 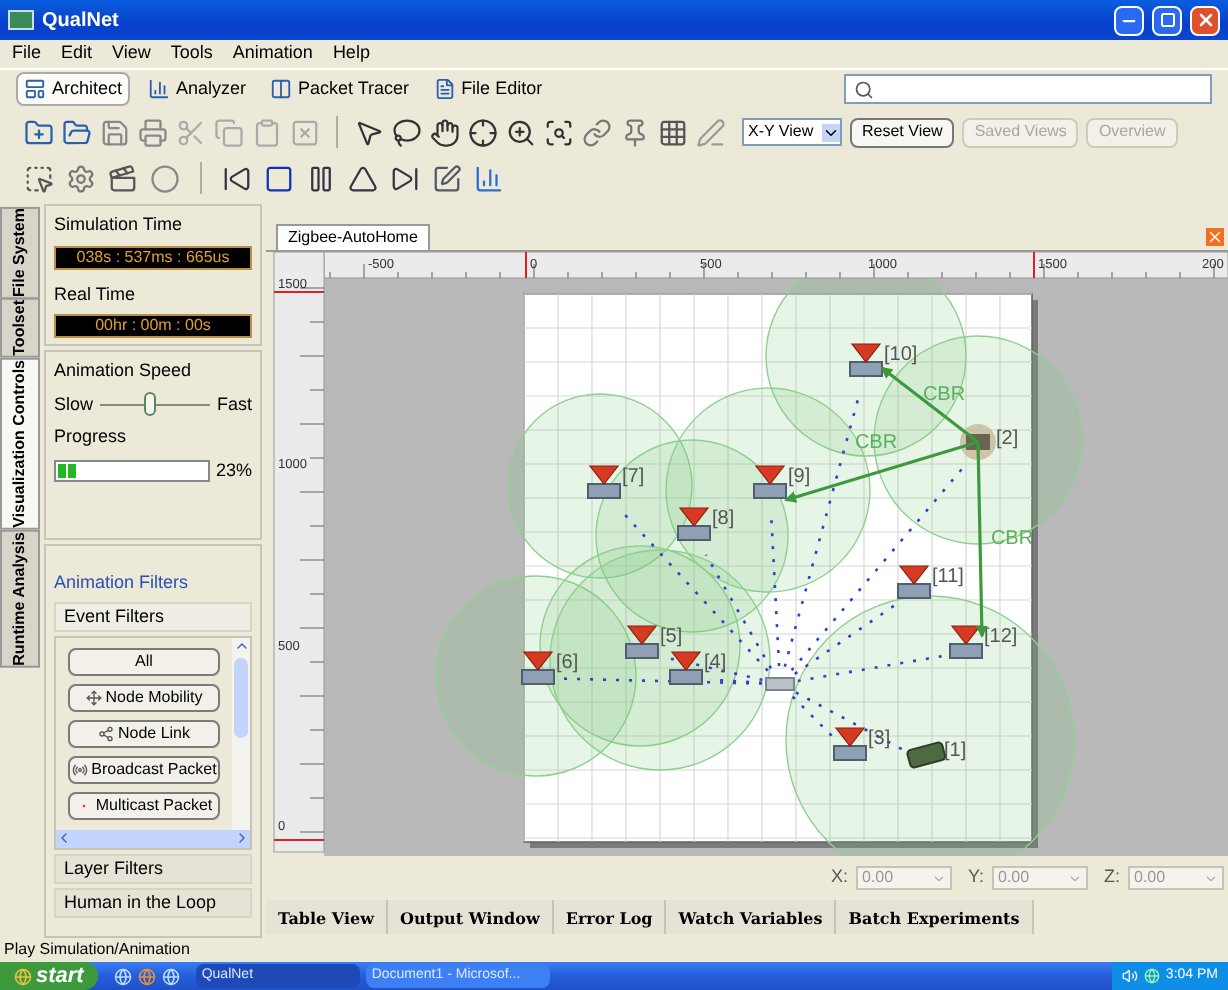 I want to click on document-tab: Zigbee-AutoHome, so click(x=353, y=237).